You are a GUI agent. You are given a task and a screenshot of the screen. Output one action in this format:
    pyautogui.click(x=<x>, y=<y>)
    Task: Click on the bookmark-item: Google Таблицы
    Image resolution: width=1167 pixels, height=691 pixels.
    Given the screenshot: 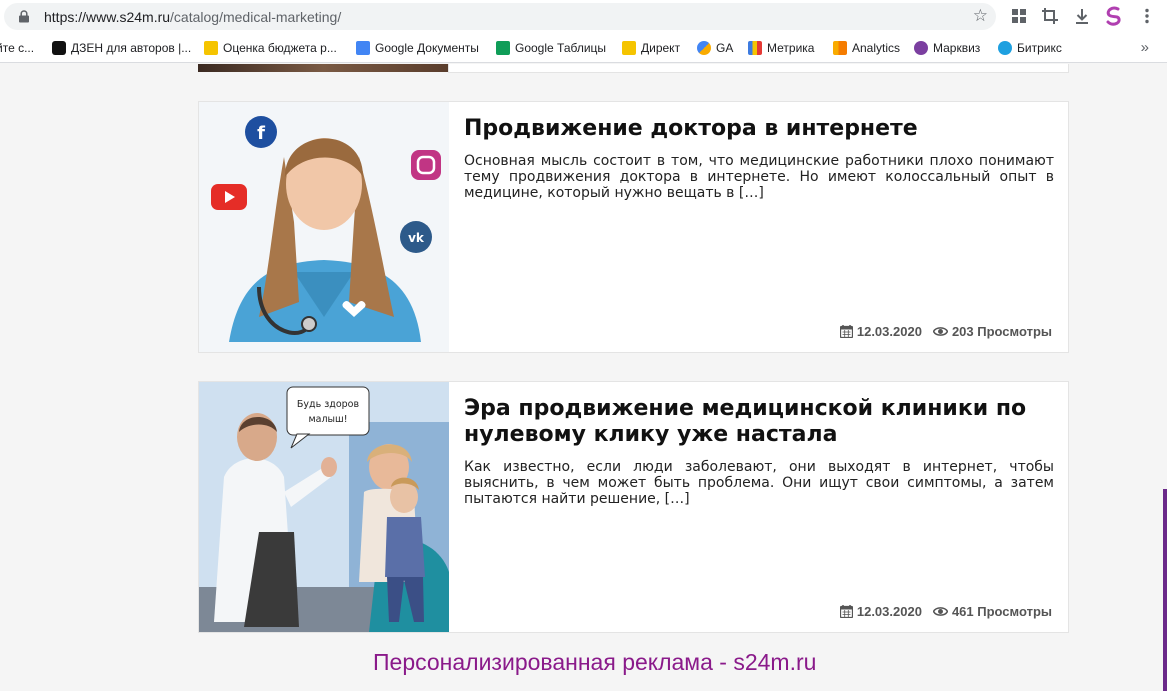 What is the action you would take?
    pyautogui.click(x=551, y=48)
    